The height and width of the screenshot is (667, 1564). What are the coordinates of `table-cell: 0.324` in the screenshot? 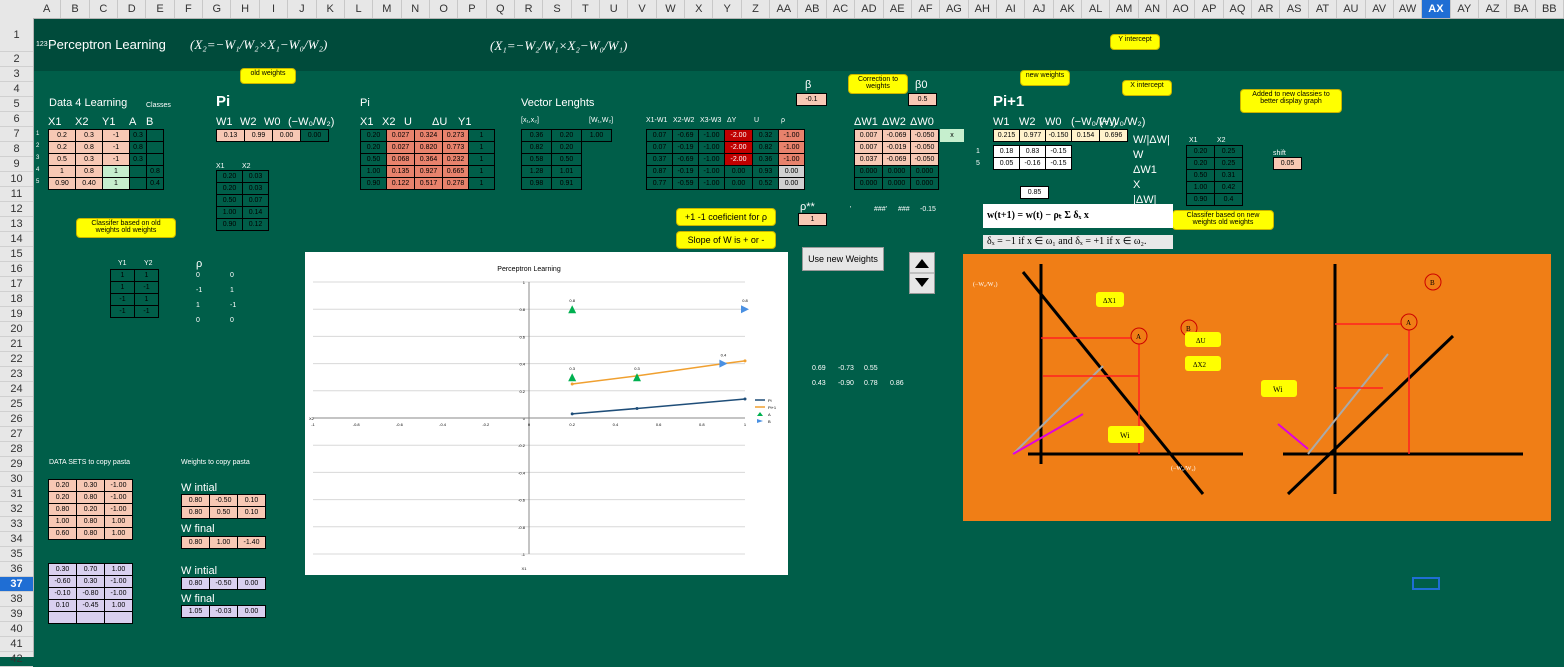 It's located at (428, 135).